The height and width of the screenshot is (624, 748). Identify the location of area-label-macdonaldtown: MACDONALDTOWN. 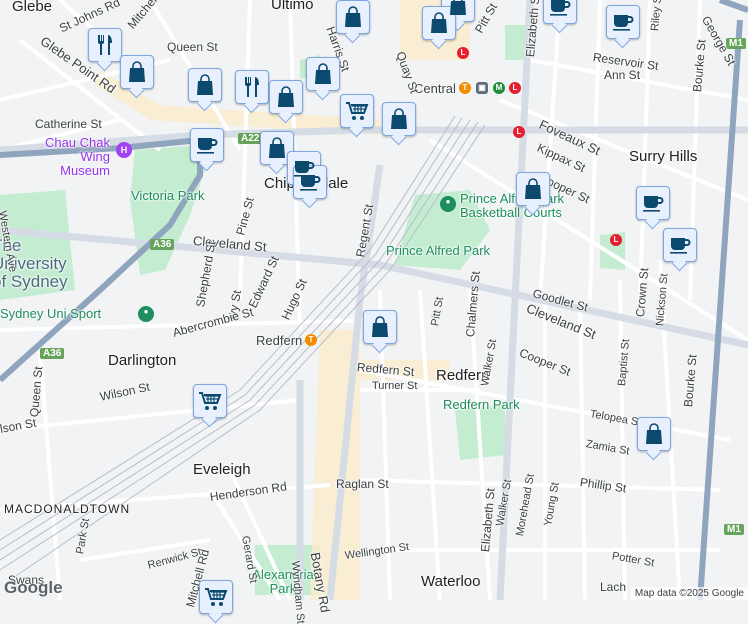
(67, 509).